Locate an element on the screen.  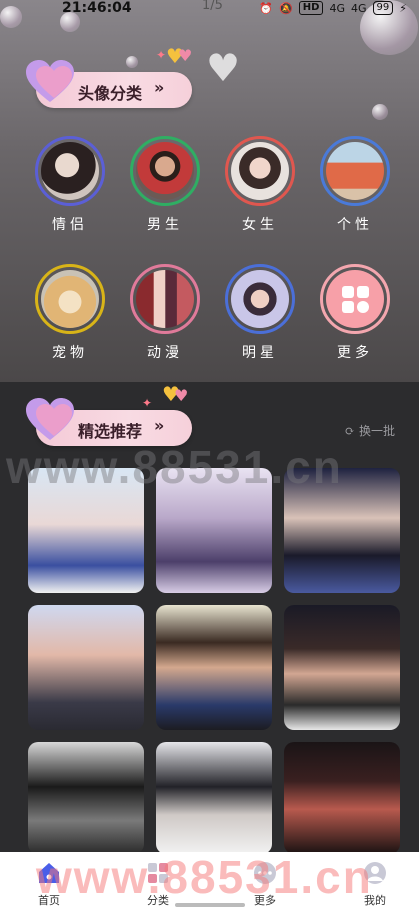
category-boy: 男生 is located at coordinates (165, 185).